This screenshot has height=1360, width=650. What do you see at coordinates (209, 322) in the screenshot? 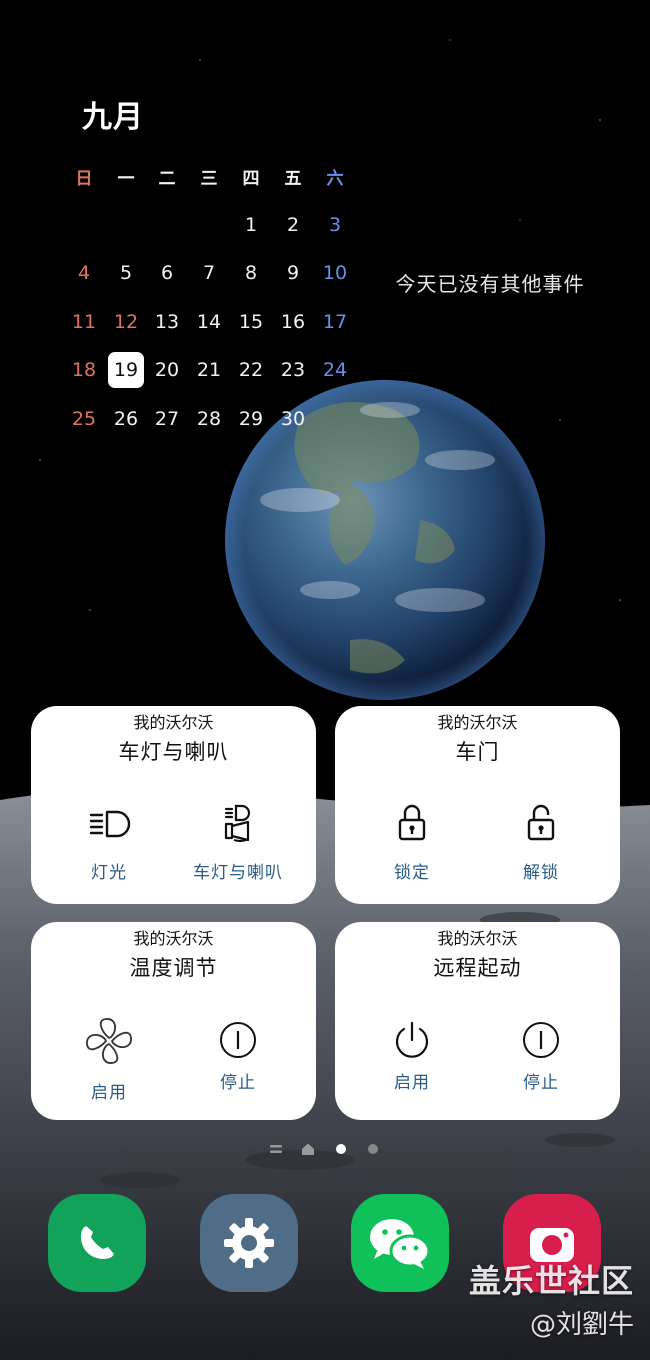
I see `calendar-day: 14` at bounding box center [209, 322].